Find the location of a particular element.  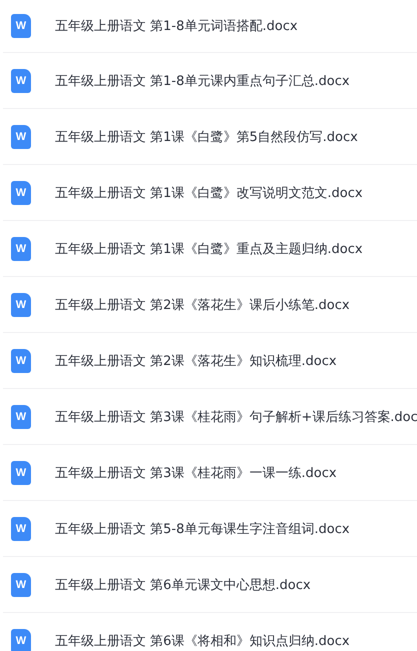

file-name: 五年级上册语文 第3课《桂花雨》句子解析+课后练习答案.doc is located at coordinates (236, 417).